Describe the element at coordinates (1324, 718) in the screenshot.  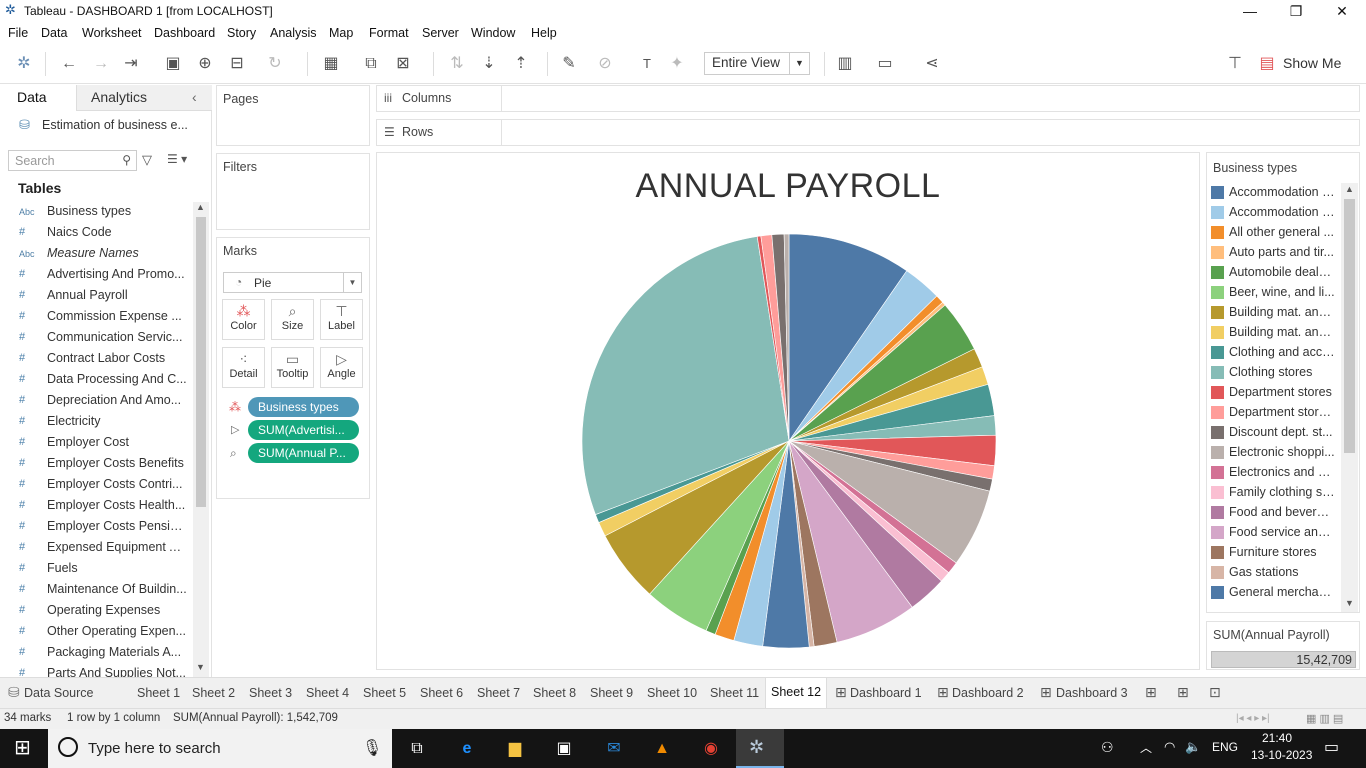
I see `view-toggle-icon: ▦ ▥ ▤` at that location.